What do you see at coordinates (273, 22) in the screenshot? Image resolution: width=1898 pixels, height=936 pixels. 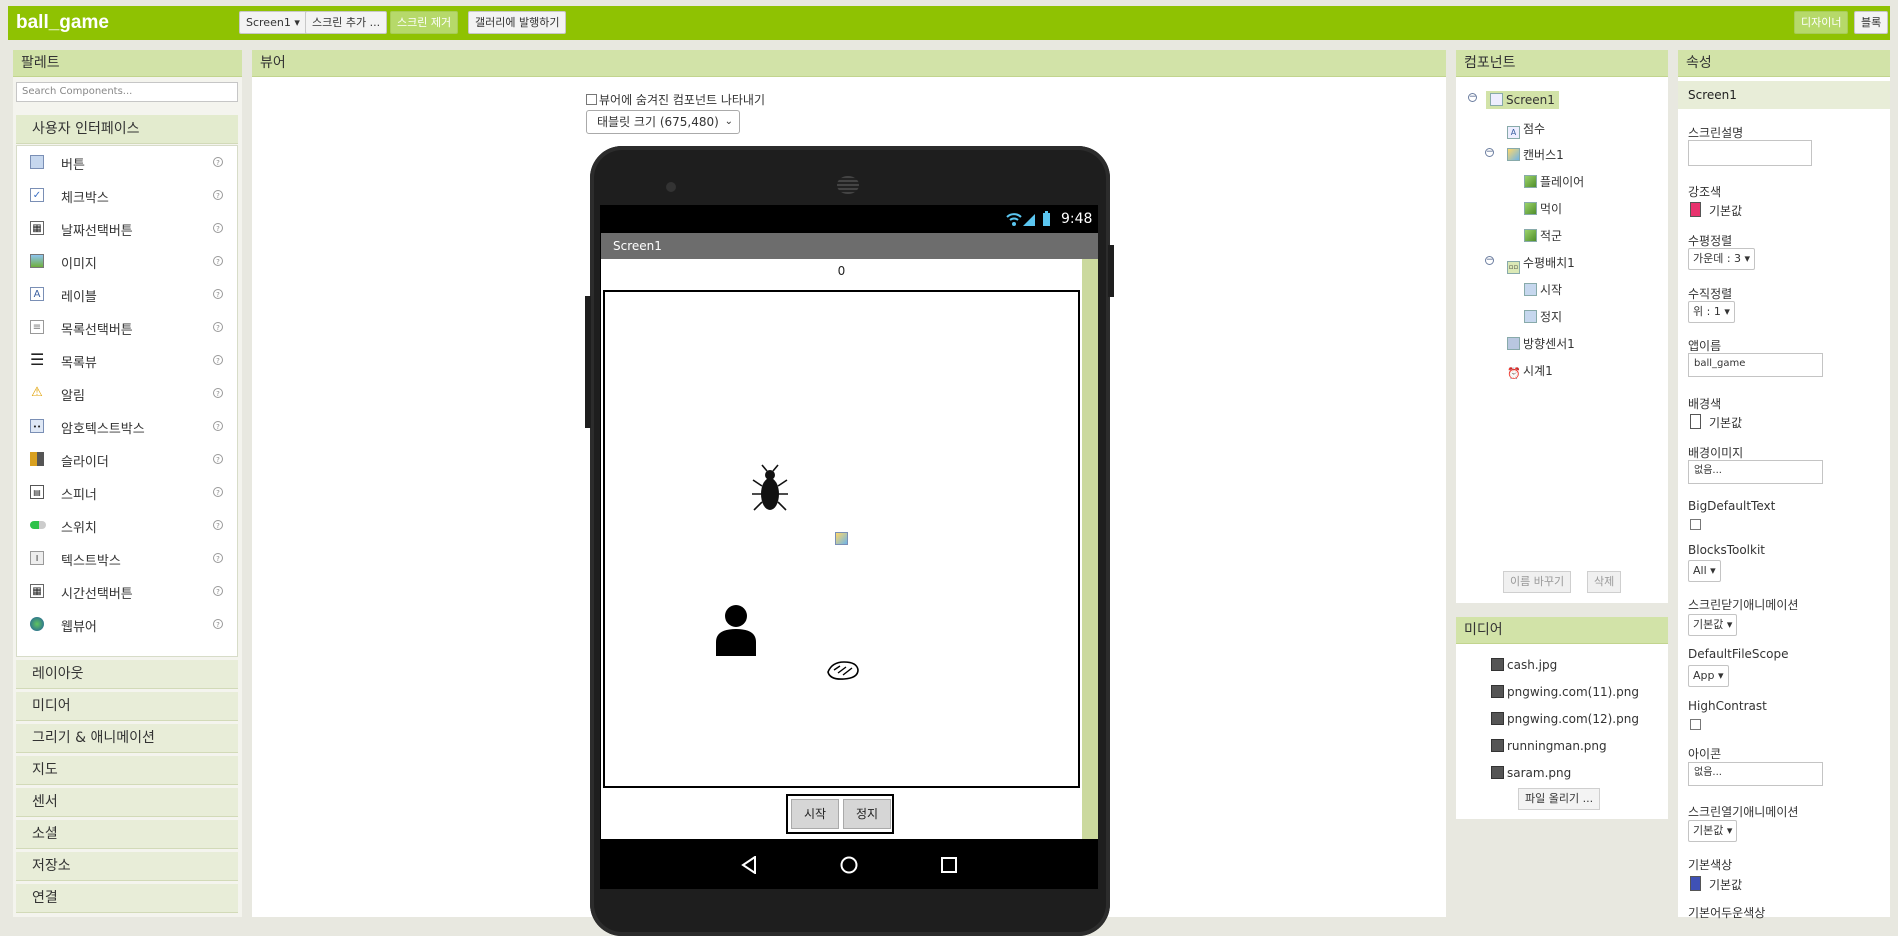 I see `screen-select: Screen1 ▾` at bounding box center [273, 22].